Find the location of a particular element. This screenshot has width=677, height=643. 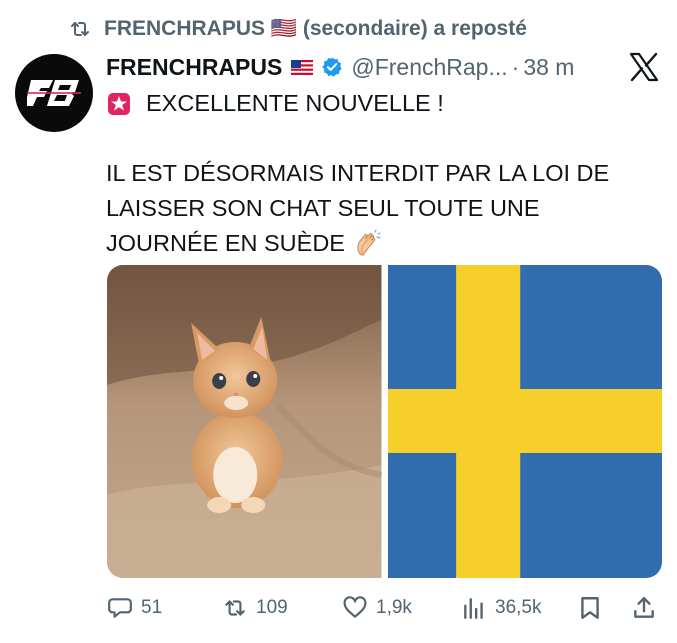

share-button is located at coordinates (644, 608).